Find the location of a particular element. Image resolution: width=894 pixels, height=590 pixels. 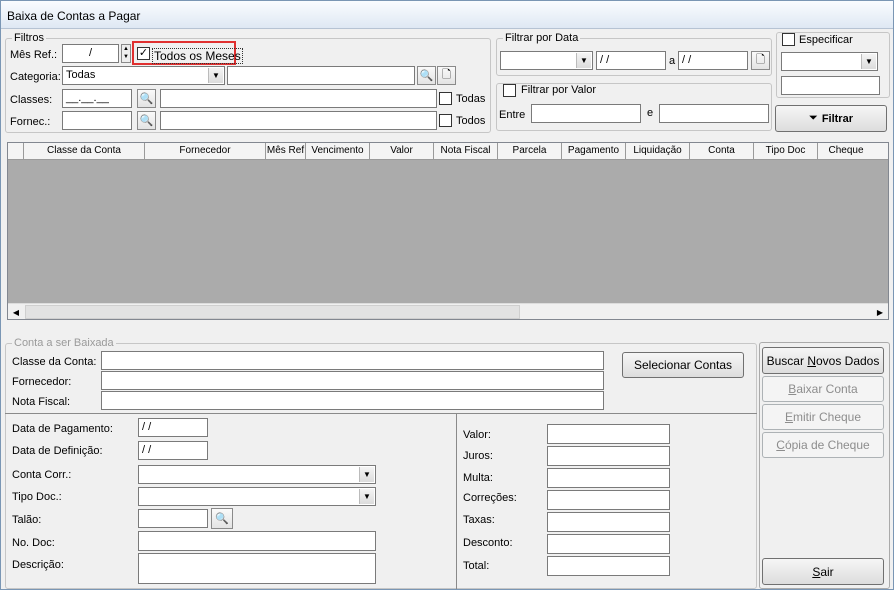

fornecedor-label: Fornecedor: is located at coordinates (42, 382).